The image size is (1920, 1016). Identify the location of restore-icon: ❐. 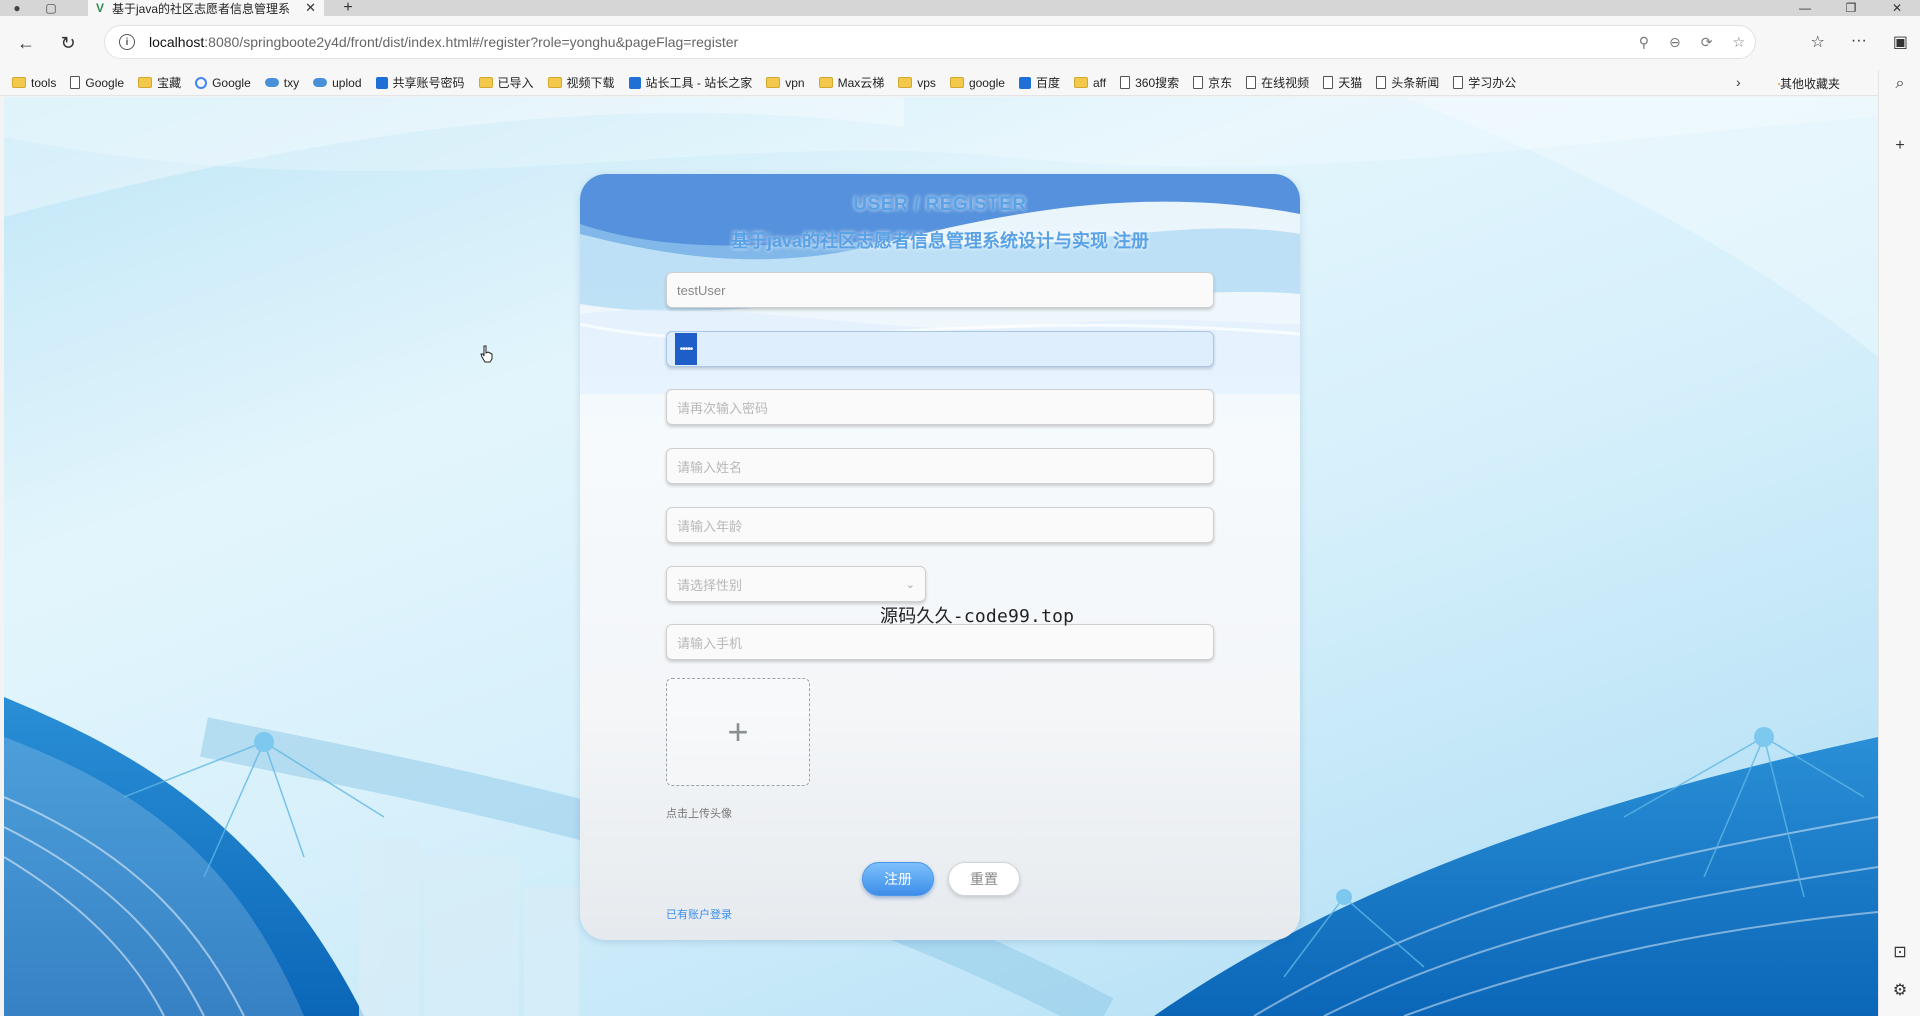
(1851, 8).